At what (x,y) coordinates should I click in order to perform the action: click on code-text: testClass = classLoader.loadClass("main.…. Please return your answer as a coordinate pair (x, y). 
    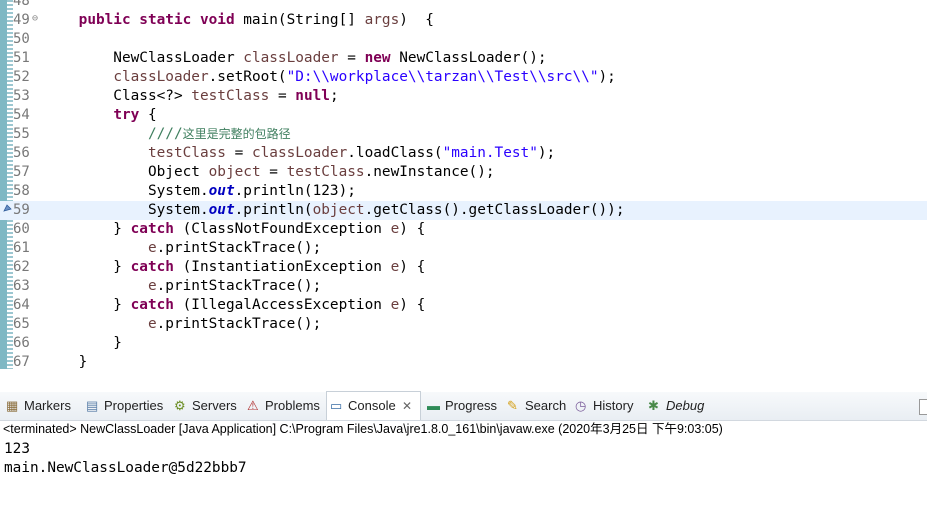
    Looking at the image, I should click on (351, 153).